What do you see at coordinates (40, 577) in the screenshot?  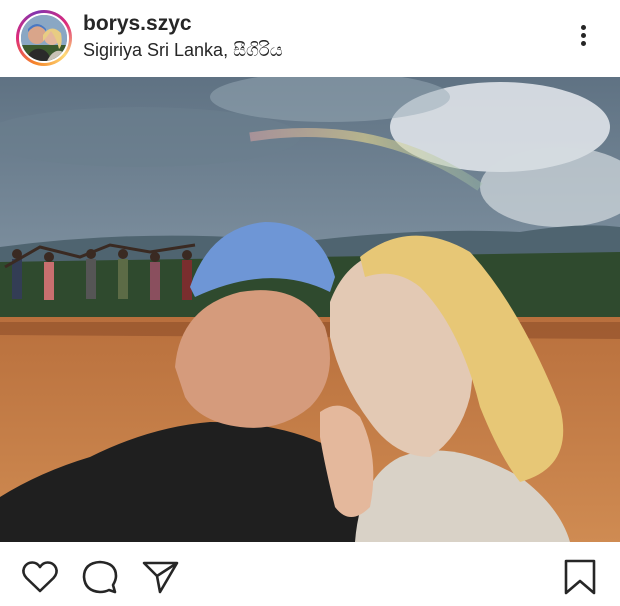 I see `heart-icon` at bounding box center [40, 577].